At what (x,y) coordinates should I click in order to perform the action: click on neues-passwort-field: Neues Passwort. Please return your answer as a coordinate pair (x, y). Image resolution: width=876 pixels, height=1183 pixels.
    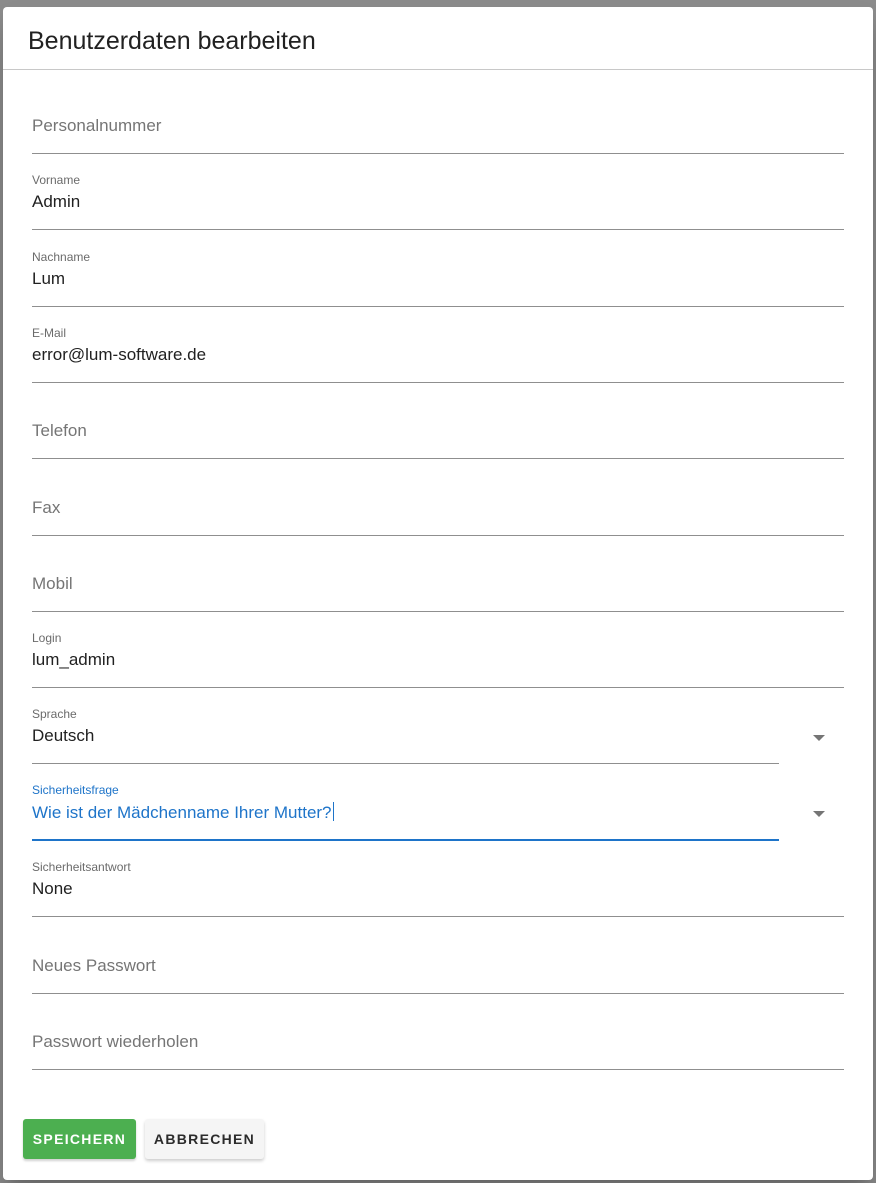
    Looking at the image, I should click on (438, 959).